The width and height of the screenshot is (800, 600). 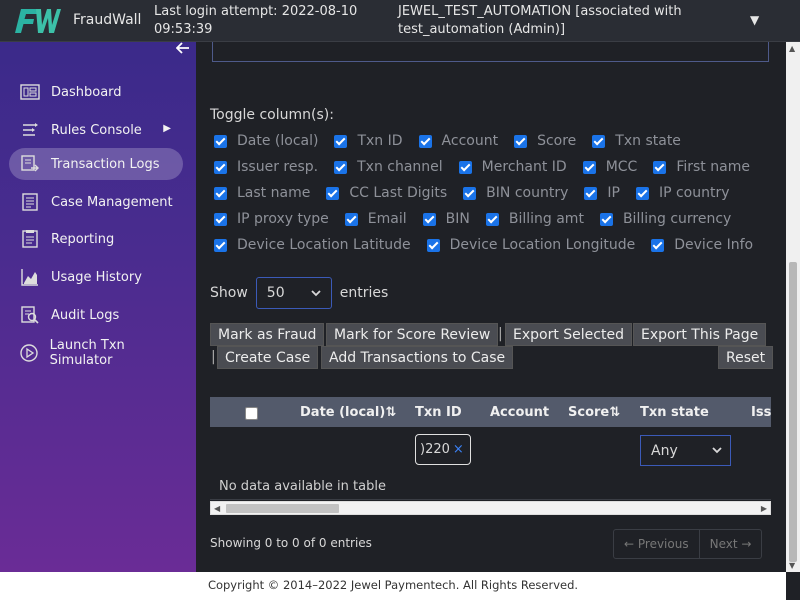 What do you see at coordinates (665, 219) in the screenshot?
I see `toggle-billing-currency: Billing currency` at bounding box center [665, 219].